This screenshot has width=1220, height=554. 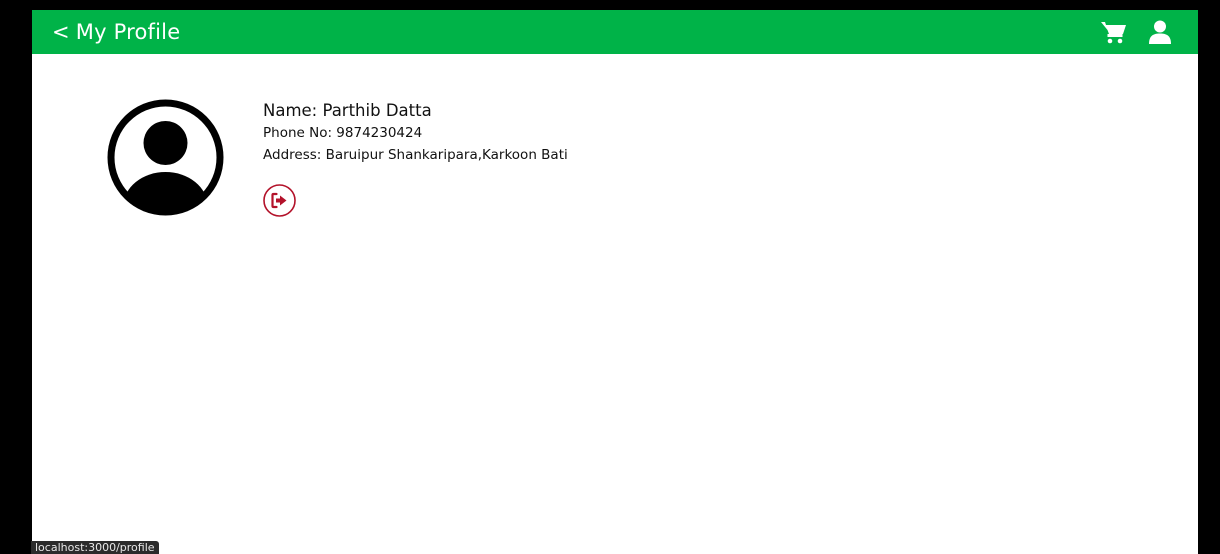 I want to click on browser-status-bar: localhost:3000/profile, so click(x=95, y=547).